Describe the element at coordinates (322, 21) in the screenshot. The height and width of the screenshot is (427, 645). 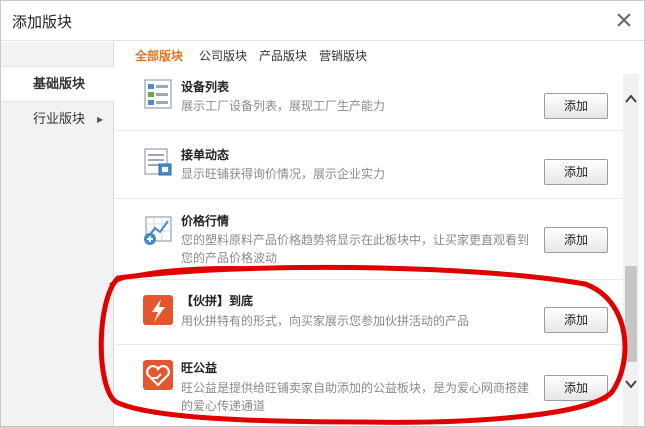
I see `dialog-titlebar: 添加版块` at that location.